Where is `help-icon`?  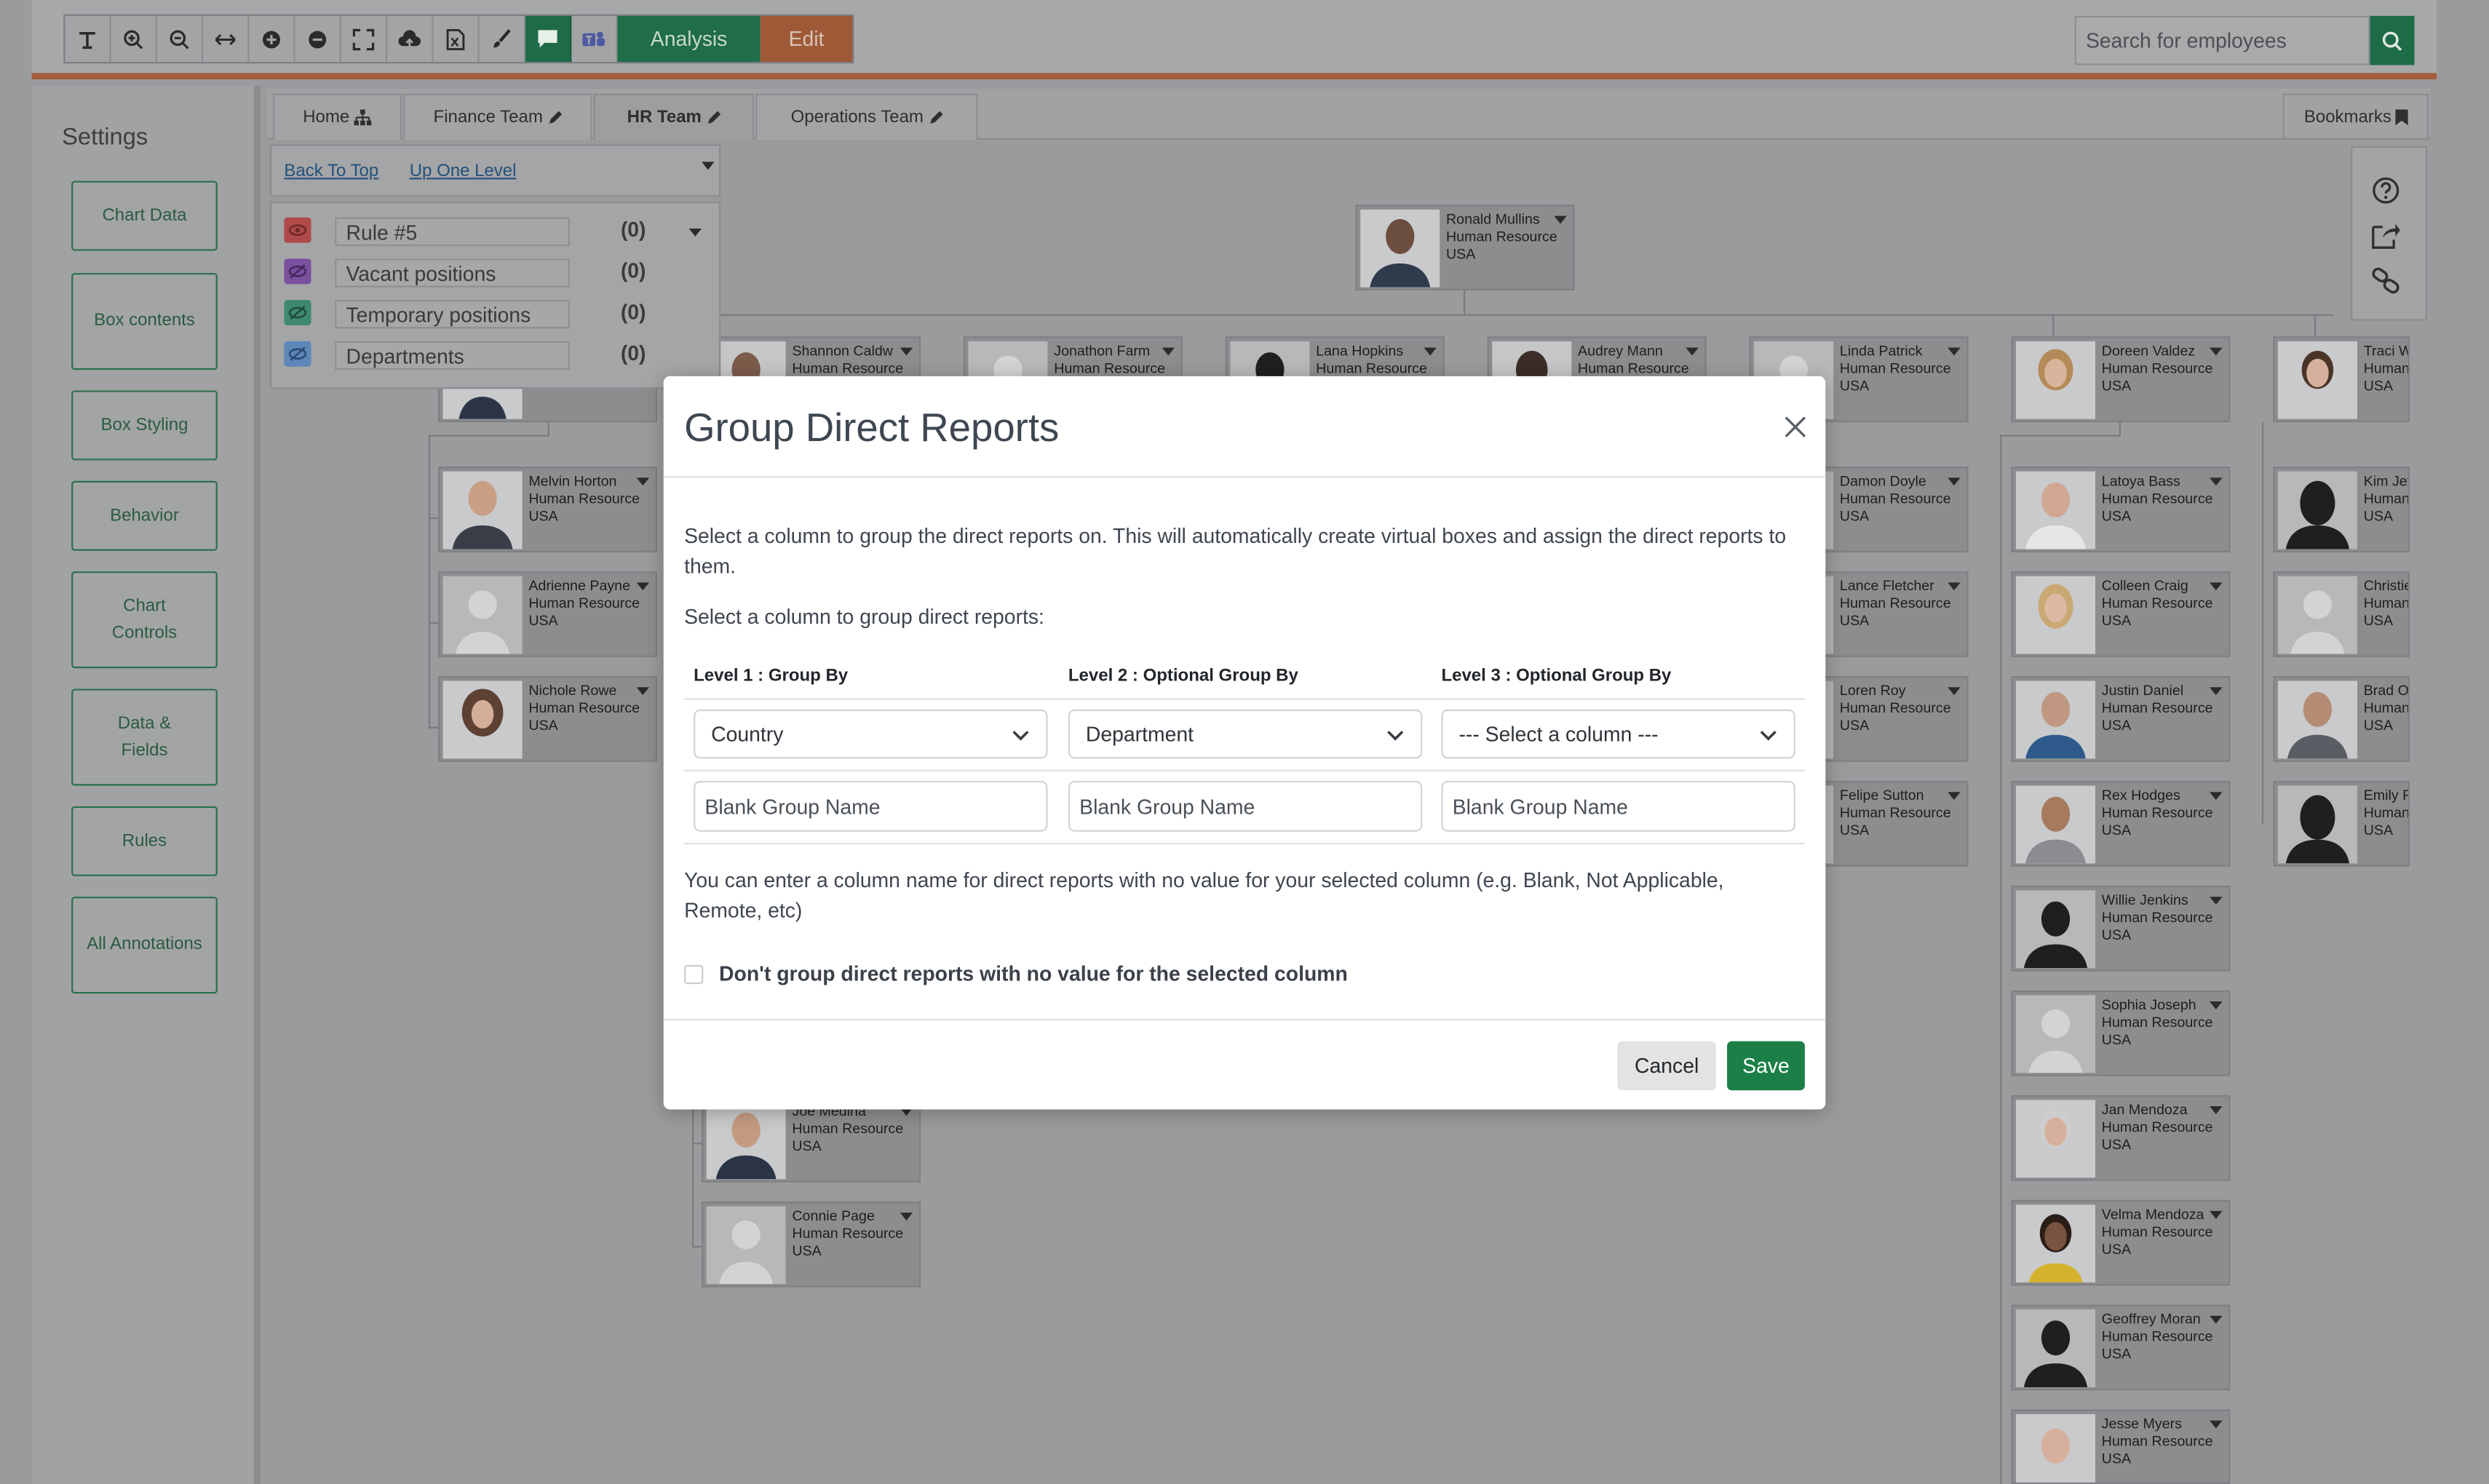 help-icon is located at coordinates (2386, 190).